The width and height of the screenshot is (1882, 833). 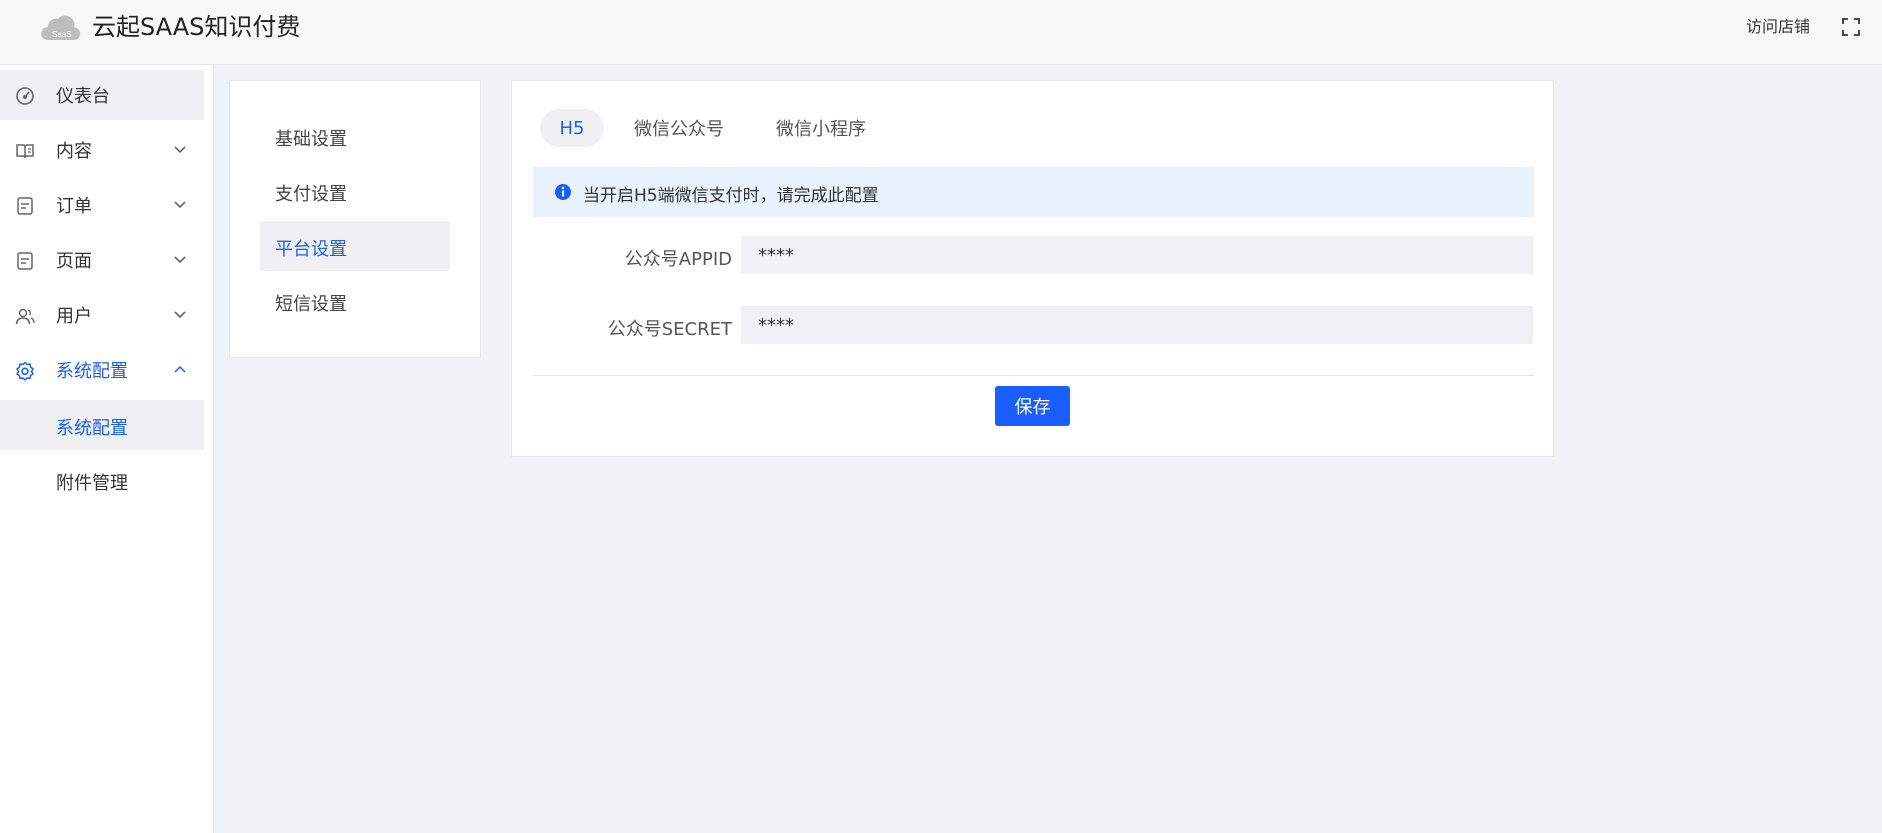 What do you see at coordinates (563, 192) in the screenshot?
I see `info-icon` at bounding box center [563, 192].